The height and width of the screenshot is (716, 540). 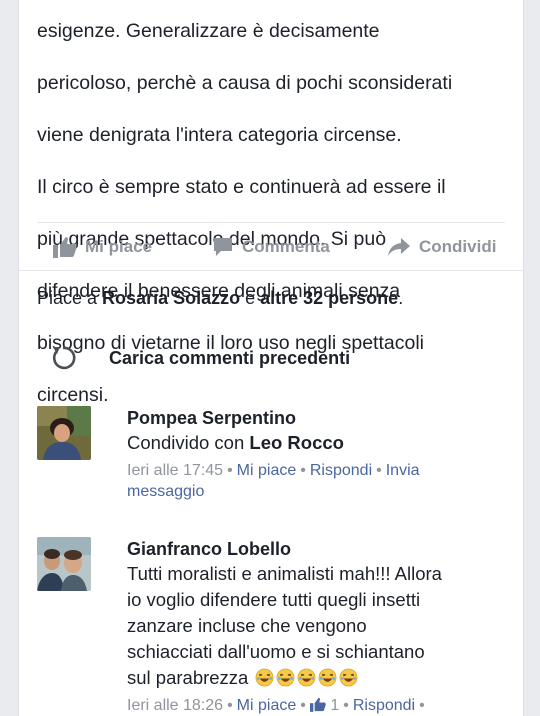 I want to click on comment-timestamp: Ieri alle 17:45, so click(x=175, y=470).